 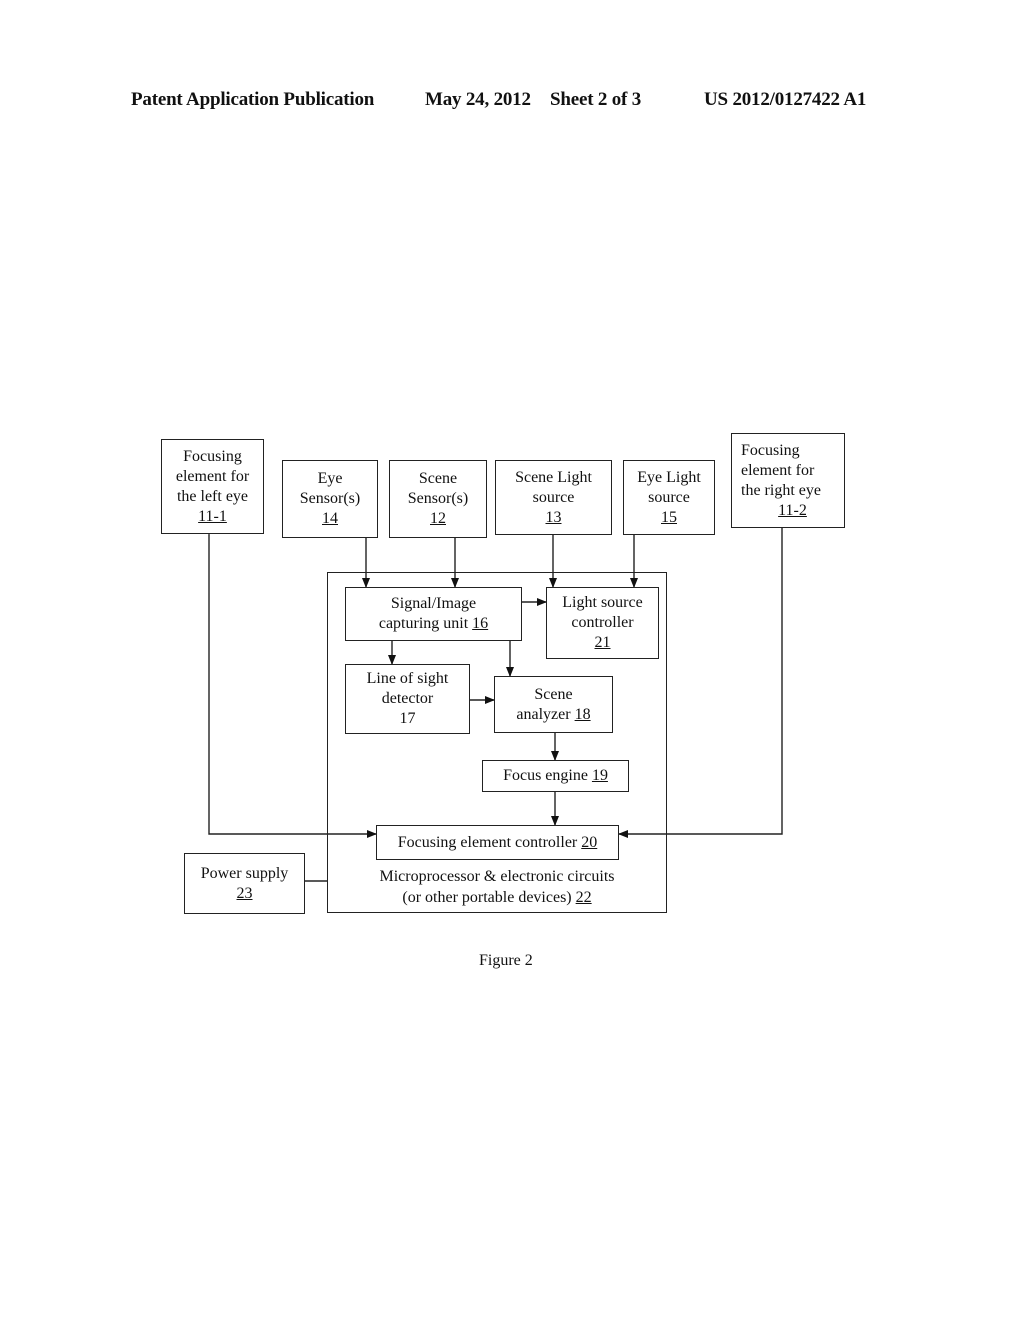 I want to click on reference-number: 15, so click(x=669, y=517).